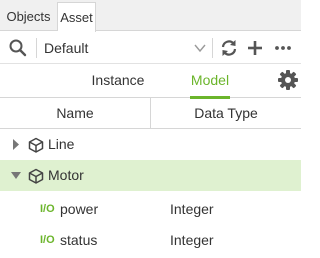 This screenshot has height=258, width=320. What do you see at coordinates (79, 240) in the screenshot?
I see `property-name: status` at bounding box center [79, 240].